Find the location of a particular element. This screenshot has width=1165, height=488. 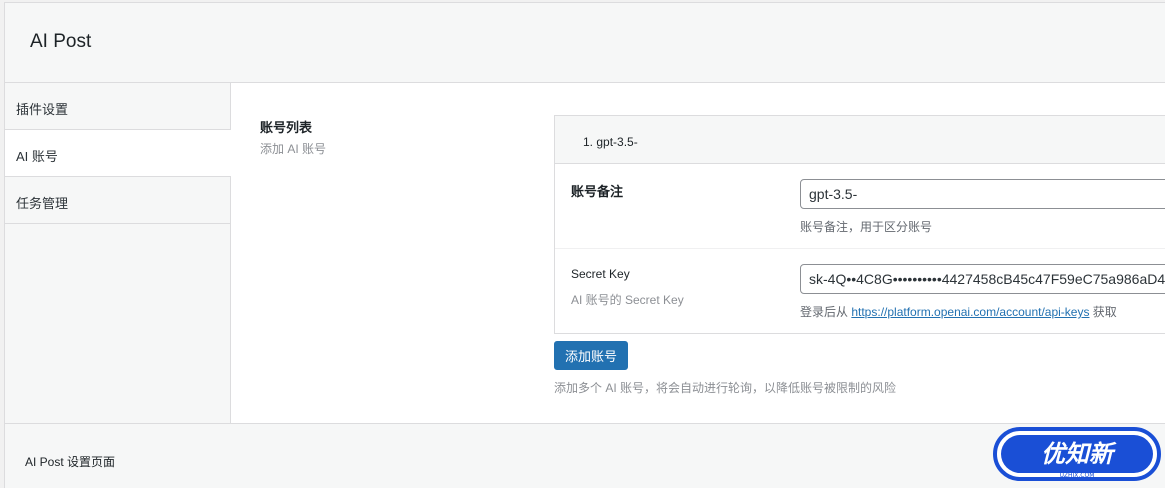

sidebar-item-ai-accounts: AI 账号 is located at coordinates (118, 153).